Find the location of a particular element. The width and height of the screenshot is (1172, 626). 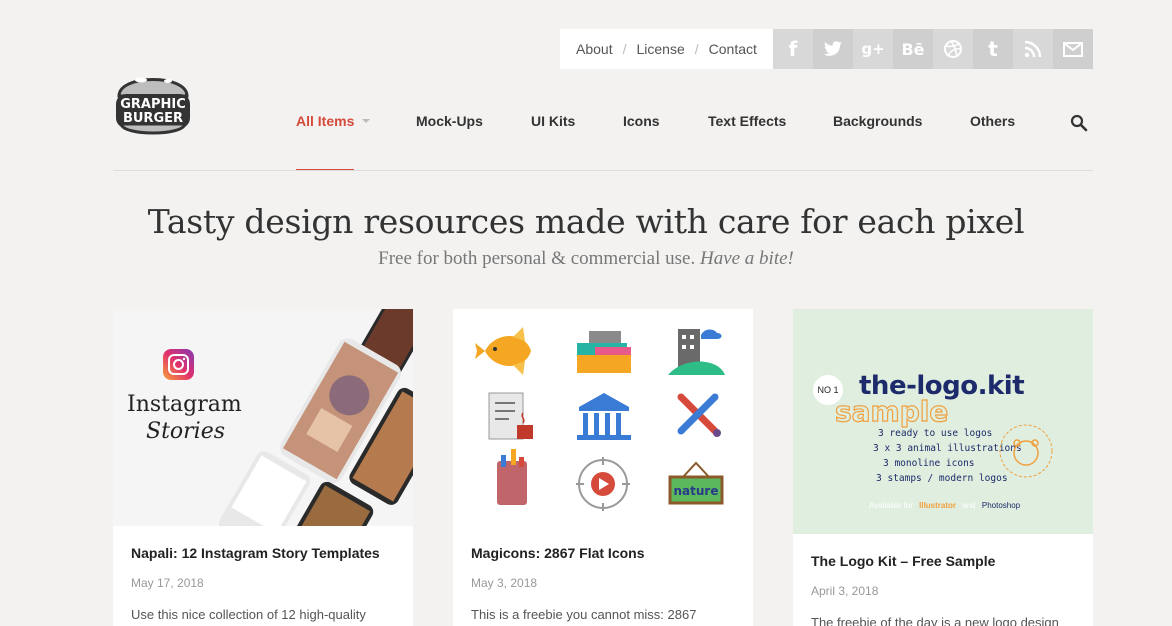

bear-stamp-icon is located at coordinates (1026, 451).